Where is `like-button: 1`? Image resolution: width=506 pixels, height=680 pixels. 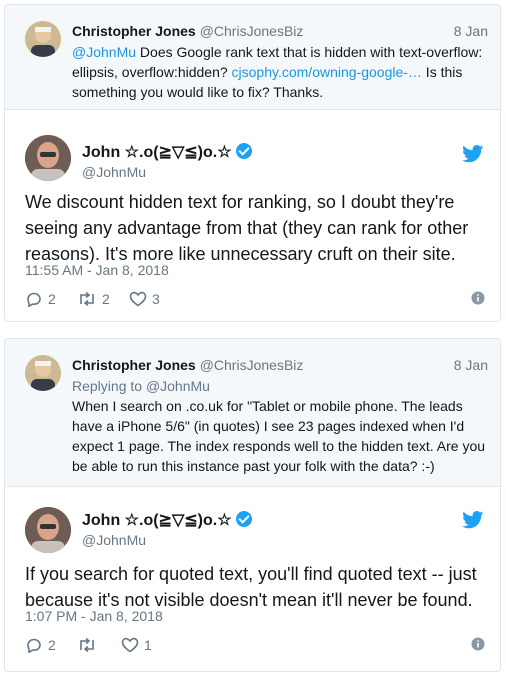 like-button: 1 is located at coordinates (136, 645).